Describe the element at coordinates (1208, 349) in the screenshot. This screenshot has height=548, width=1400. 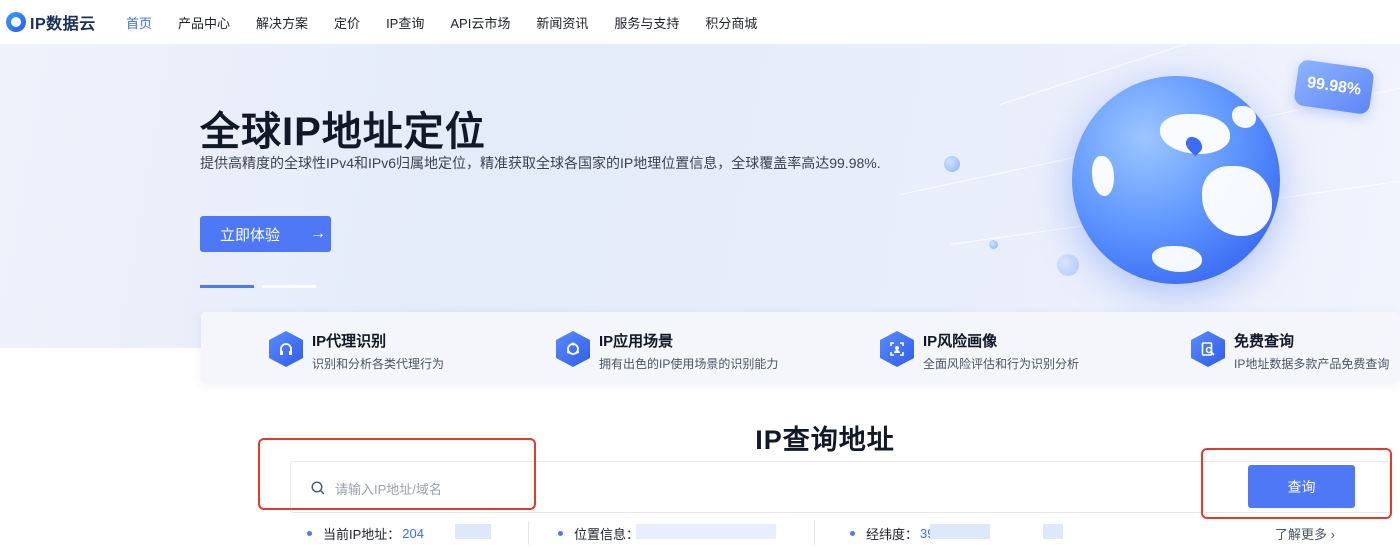
I see `free-search-icon` at that location.